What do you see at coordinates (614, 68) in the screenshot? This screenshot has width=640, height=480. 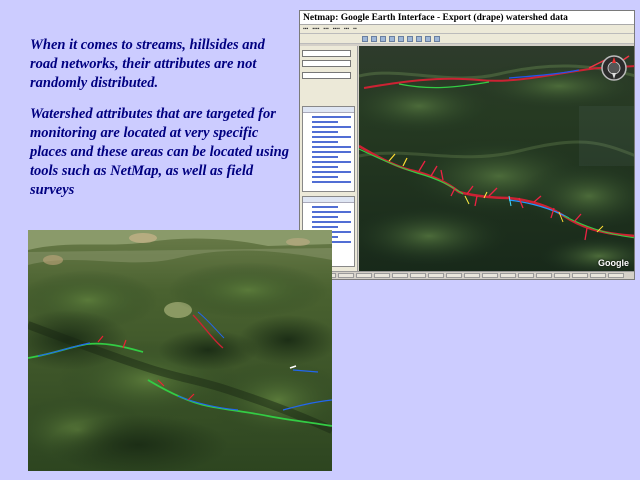 I see `compass-icon` at bounding box center [614, 68].